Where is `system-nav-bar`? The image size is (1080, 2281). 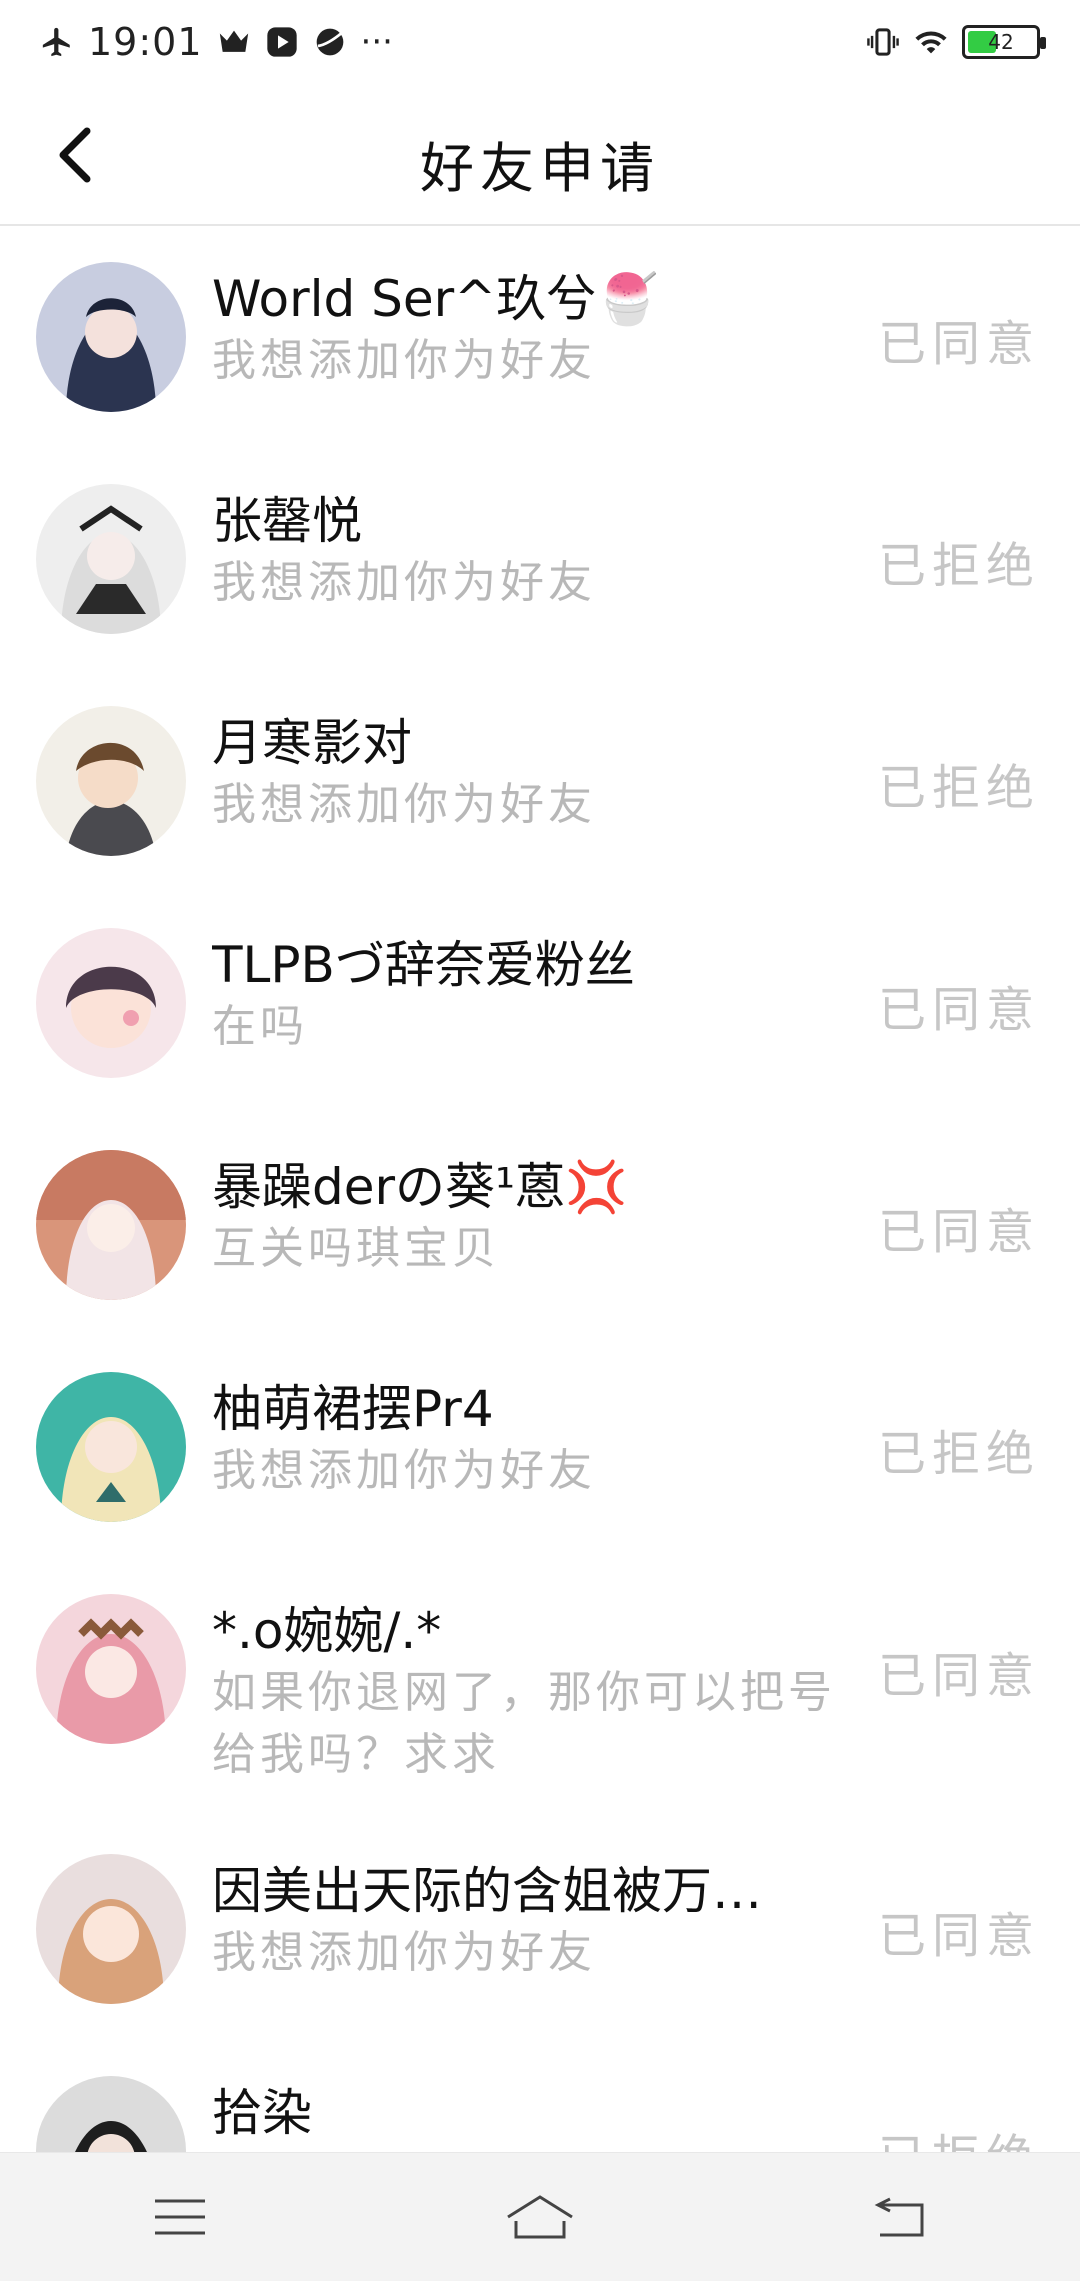 system-nav-bar is located at coordinates (540, 2216).